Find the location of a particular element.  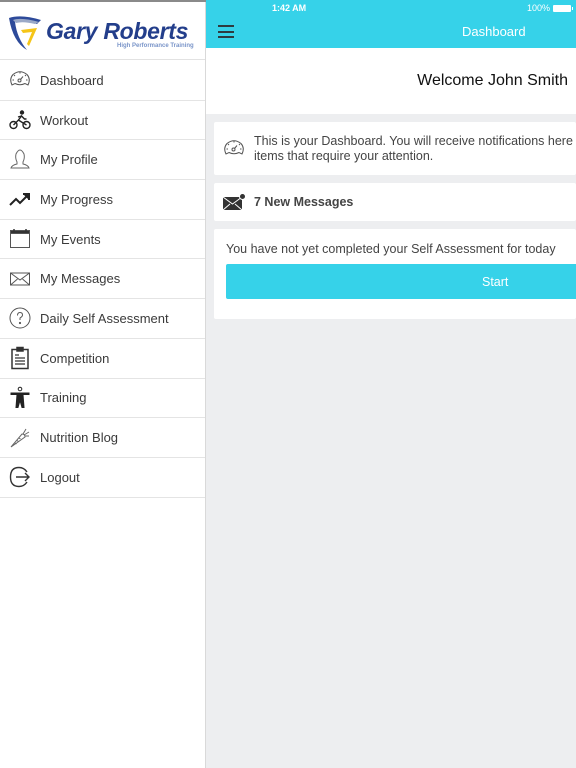

logout-icon is located at coordinates (20, 477).